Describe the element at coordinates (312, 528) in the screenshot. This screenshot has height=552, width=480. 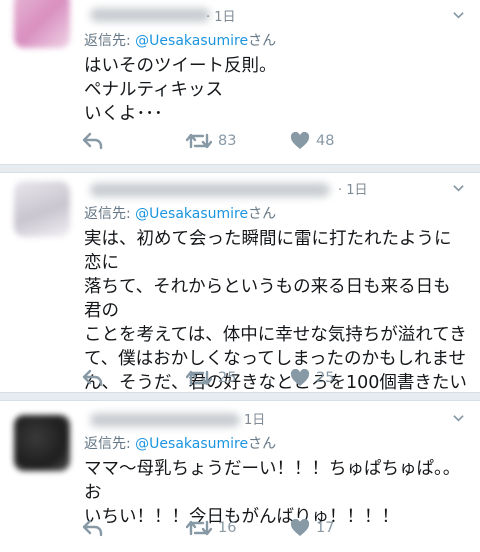
I see `like-button: 17` at that location.